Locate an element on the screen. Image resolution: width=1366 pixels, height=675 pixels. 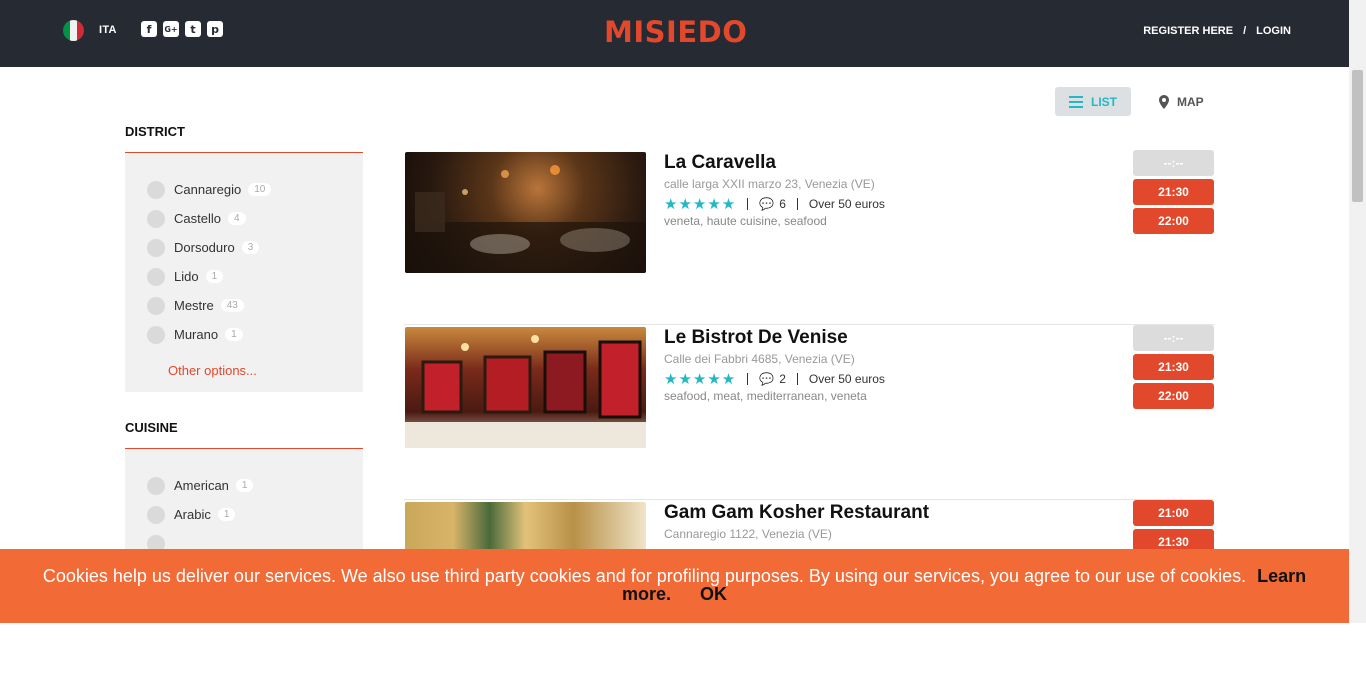
social-links: f G+ t p is located at coordinates (182, 29).